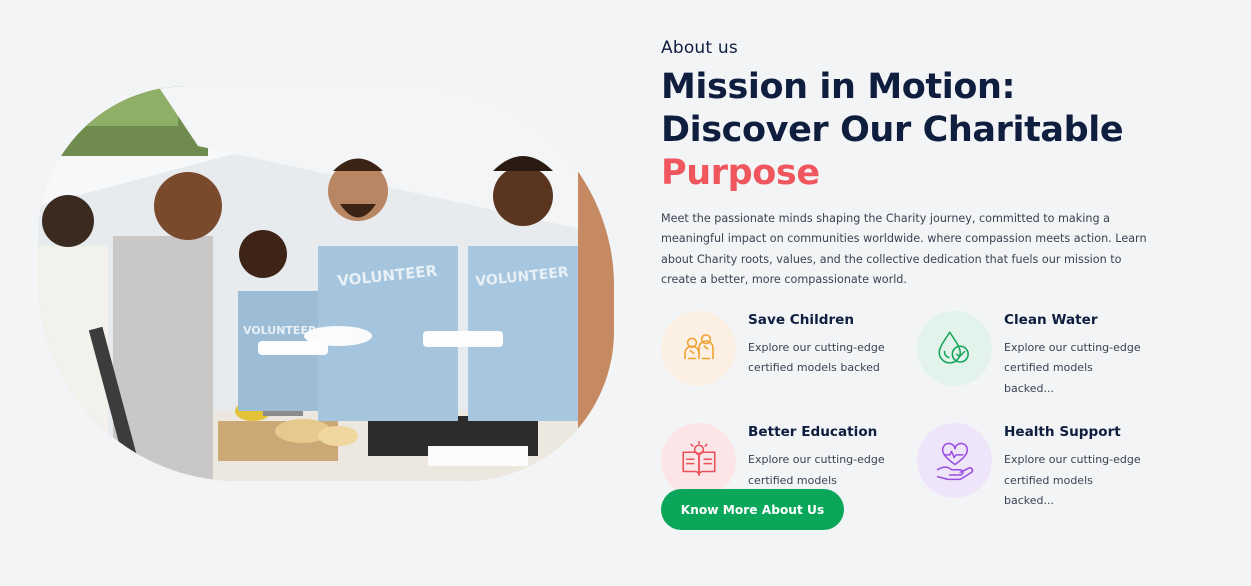  I want to click on children-icon, so click(698, 348).